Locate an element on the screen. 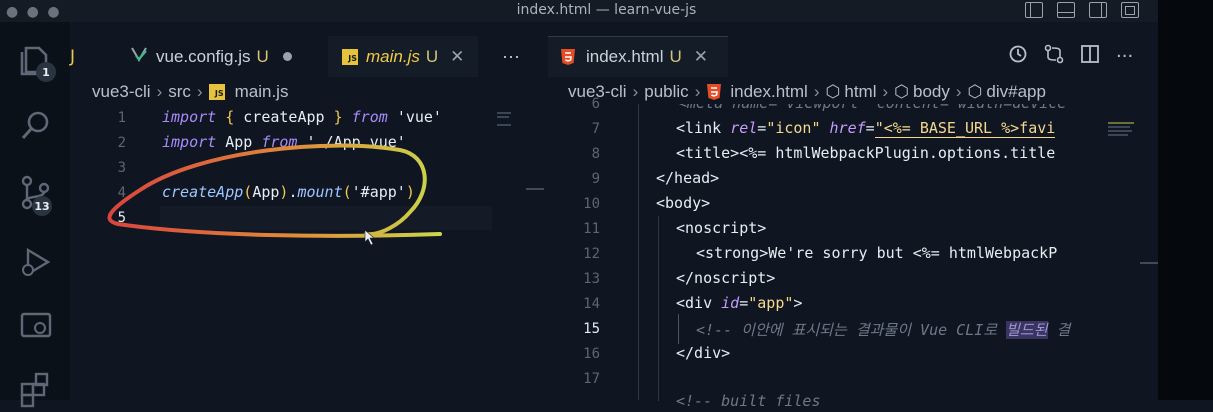 The width and height of the screenshot is (1213, 412). minimap-right is located at coordinates (1122, 137).